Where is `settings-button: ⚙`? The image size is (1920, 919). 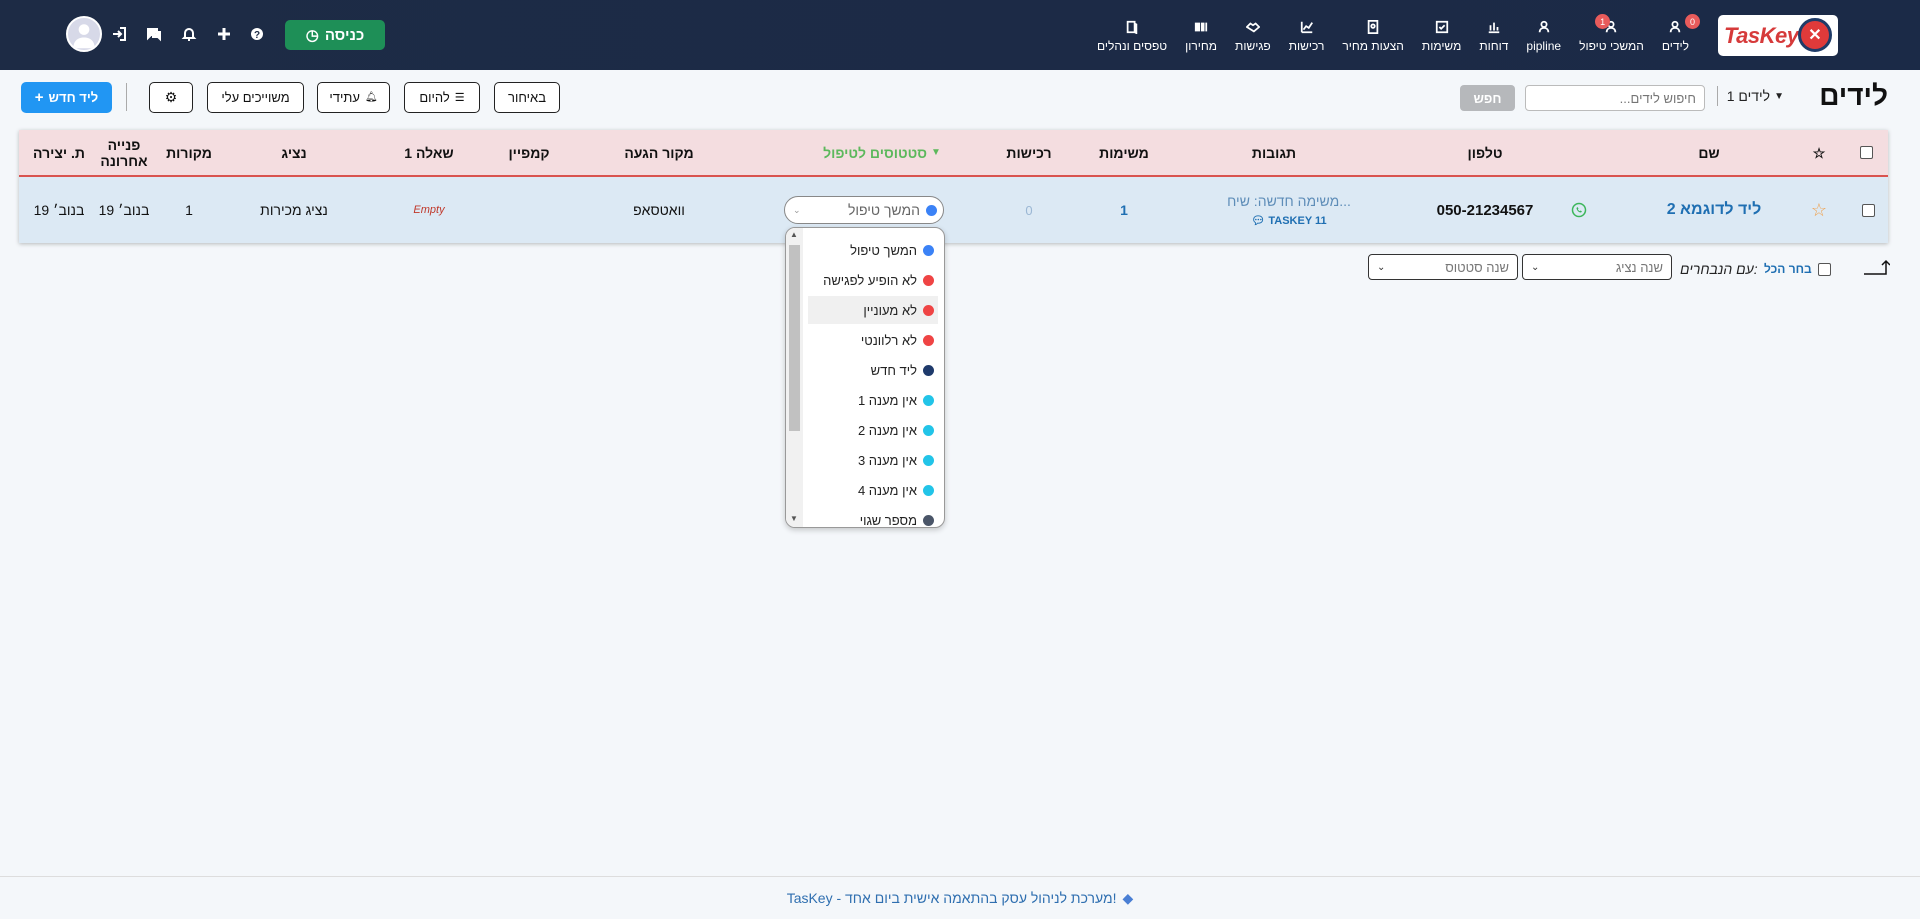 settings-button: ⚙ is located at coordinates (171, 97).